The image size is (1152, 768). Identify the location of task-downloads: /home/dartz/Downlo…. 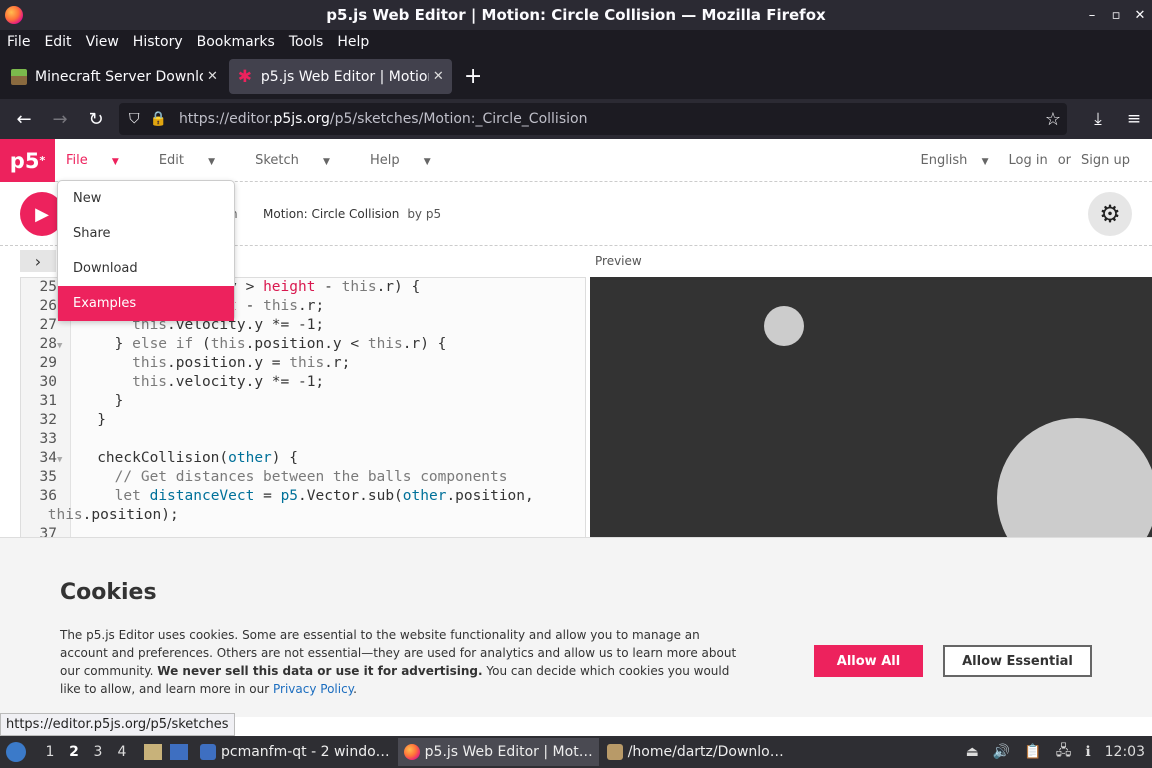
(695, 752).